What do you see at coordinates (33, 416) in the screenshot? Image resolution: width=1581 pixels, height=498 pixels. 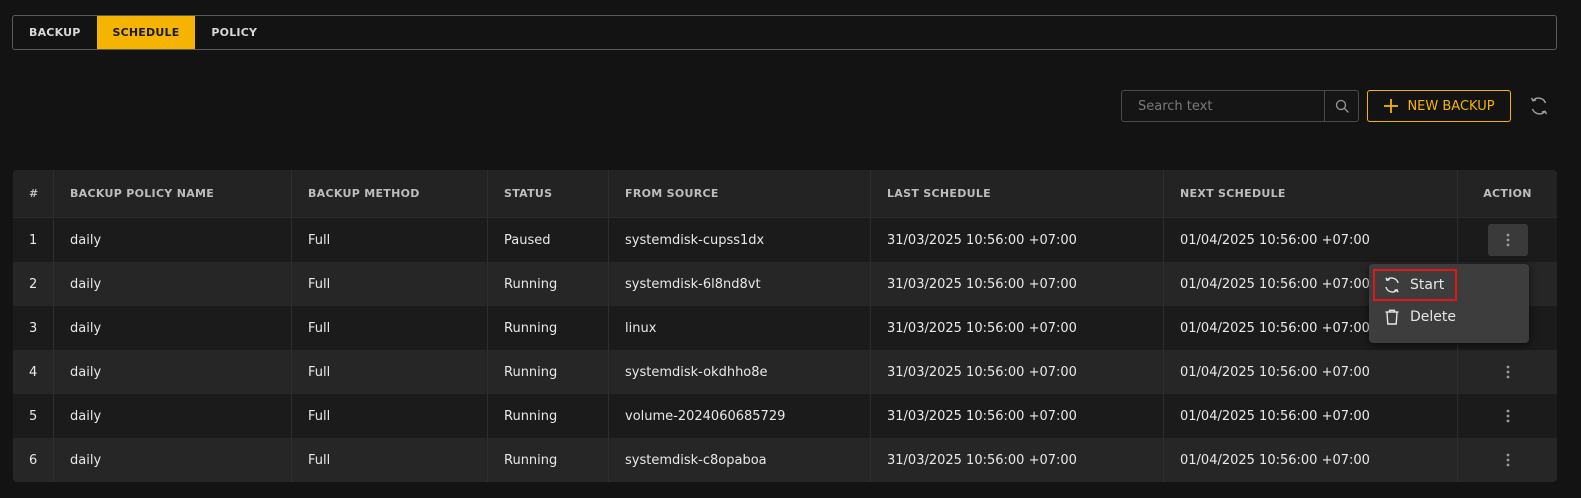 I see `row-index: 5` at bounding box center [33, 416].